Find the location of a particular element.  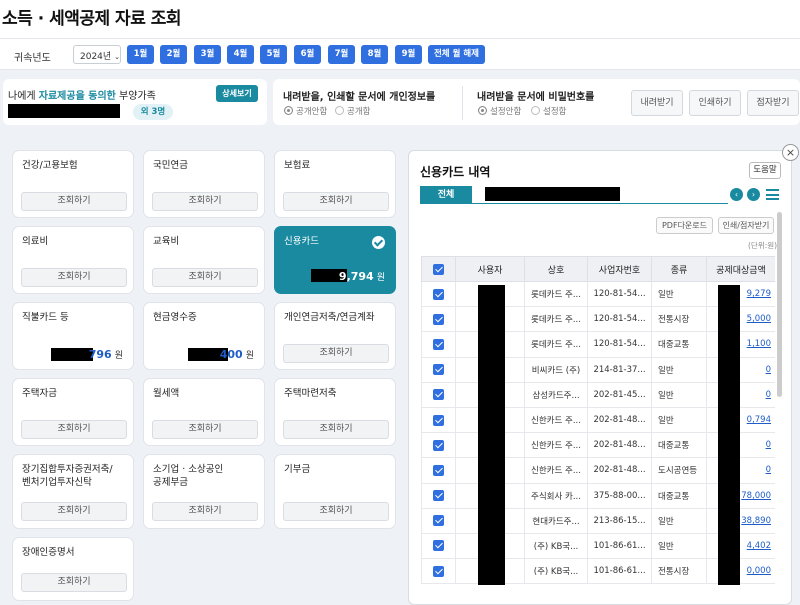

select-all-checkbox is located at coordinates (438, 269).